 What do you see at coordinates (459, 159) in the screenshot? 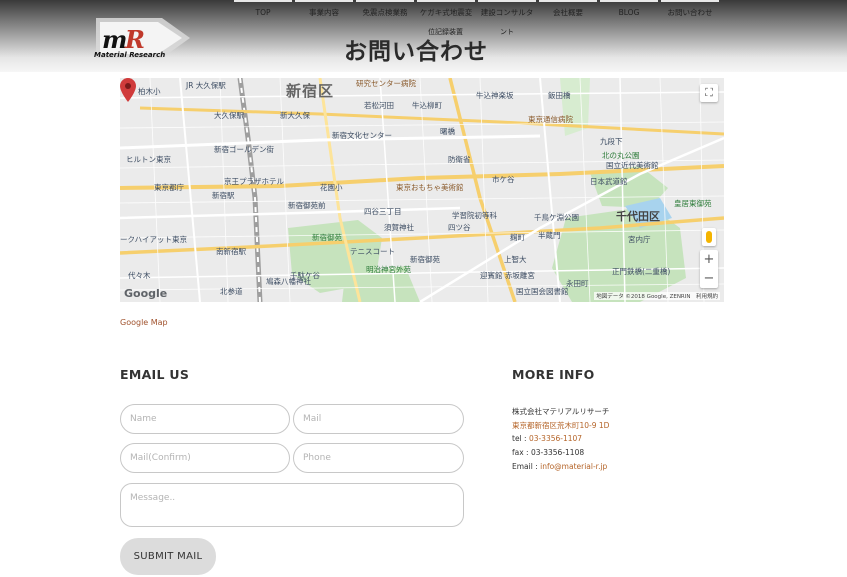
I see `map-label: 防衛省` at bounding box center [459, 159].